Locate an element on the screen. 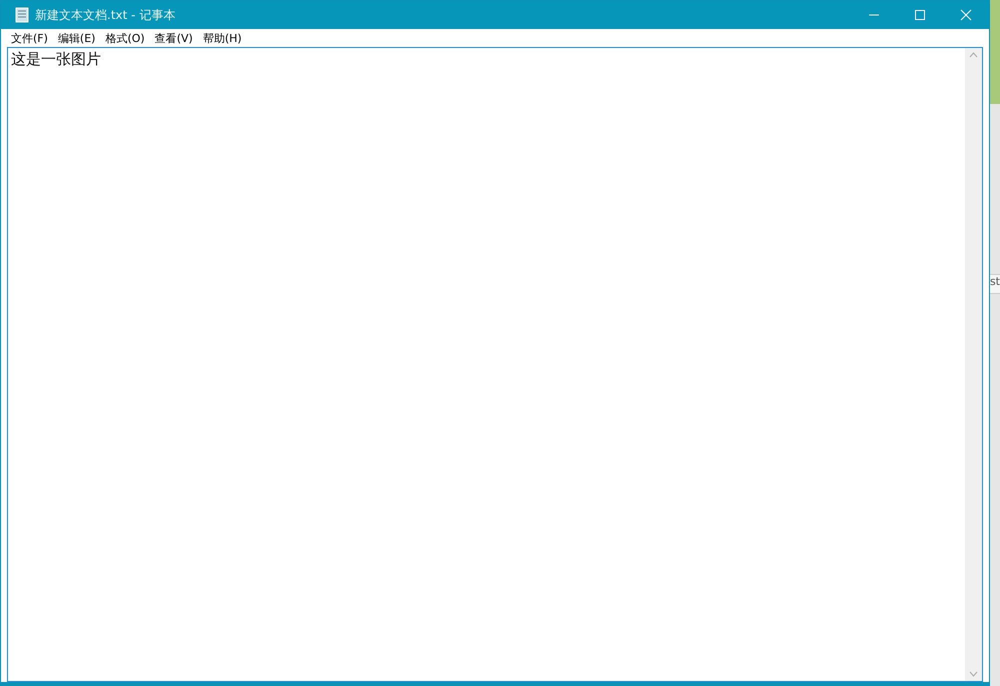 The height and width of the screenshot is (686, 1000). scroll-down-icon is located at coordinates (973, 674).